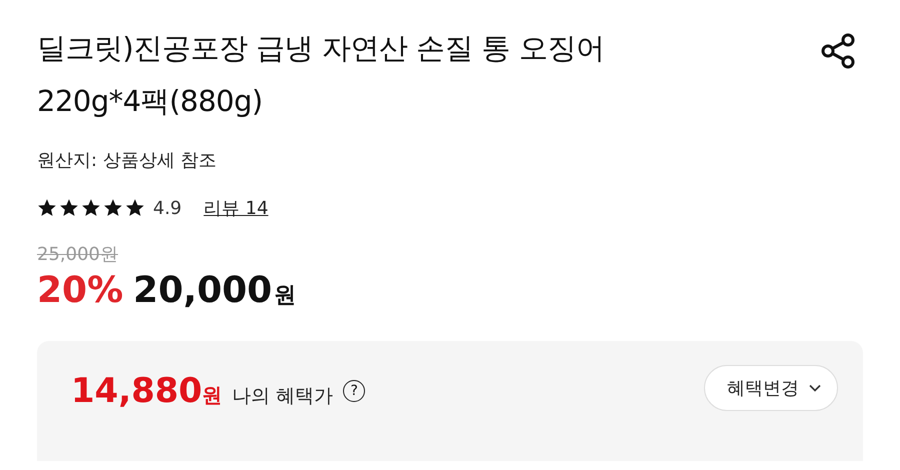 The width and height of the screenshot is (900, 470). I want to click on help-icon: ?, so click(354, 391).